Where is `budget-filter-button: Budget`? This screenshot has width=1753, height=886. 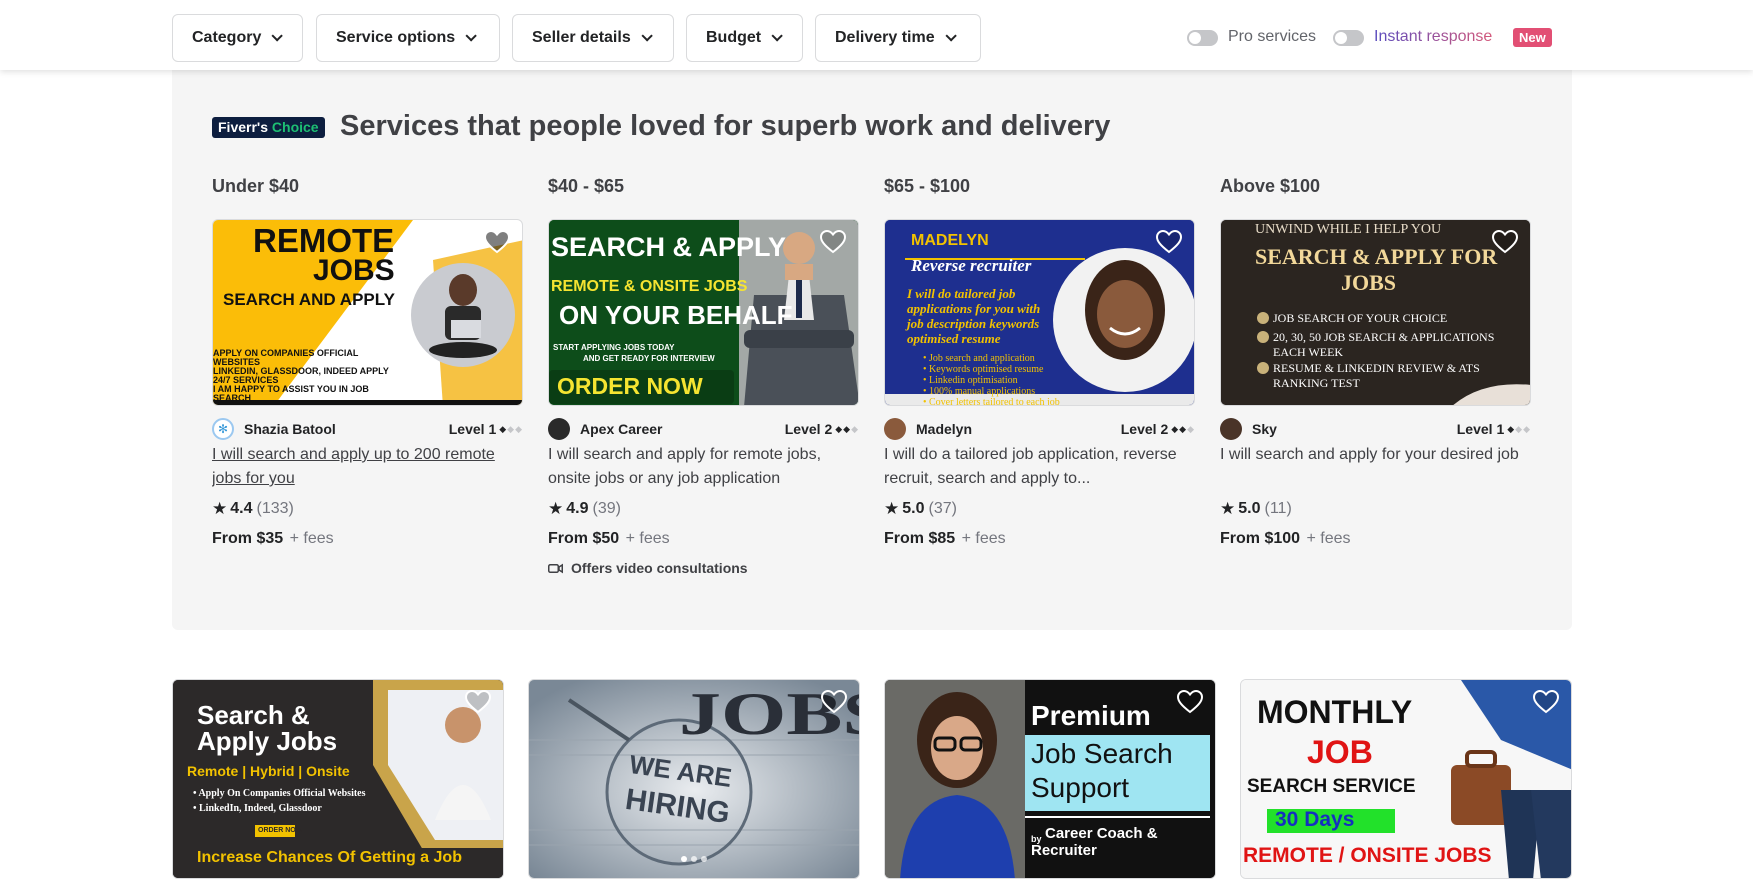 budget-filter-button: Budget is located at coordinates (744, 38).